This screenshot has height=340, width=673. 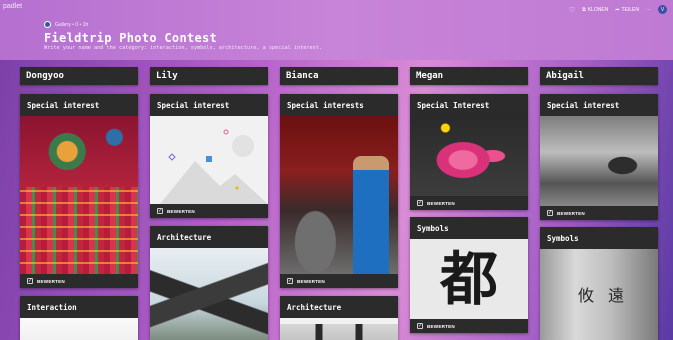 I want to click on share-icon: ➦, so click(x=617, y=9).